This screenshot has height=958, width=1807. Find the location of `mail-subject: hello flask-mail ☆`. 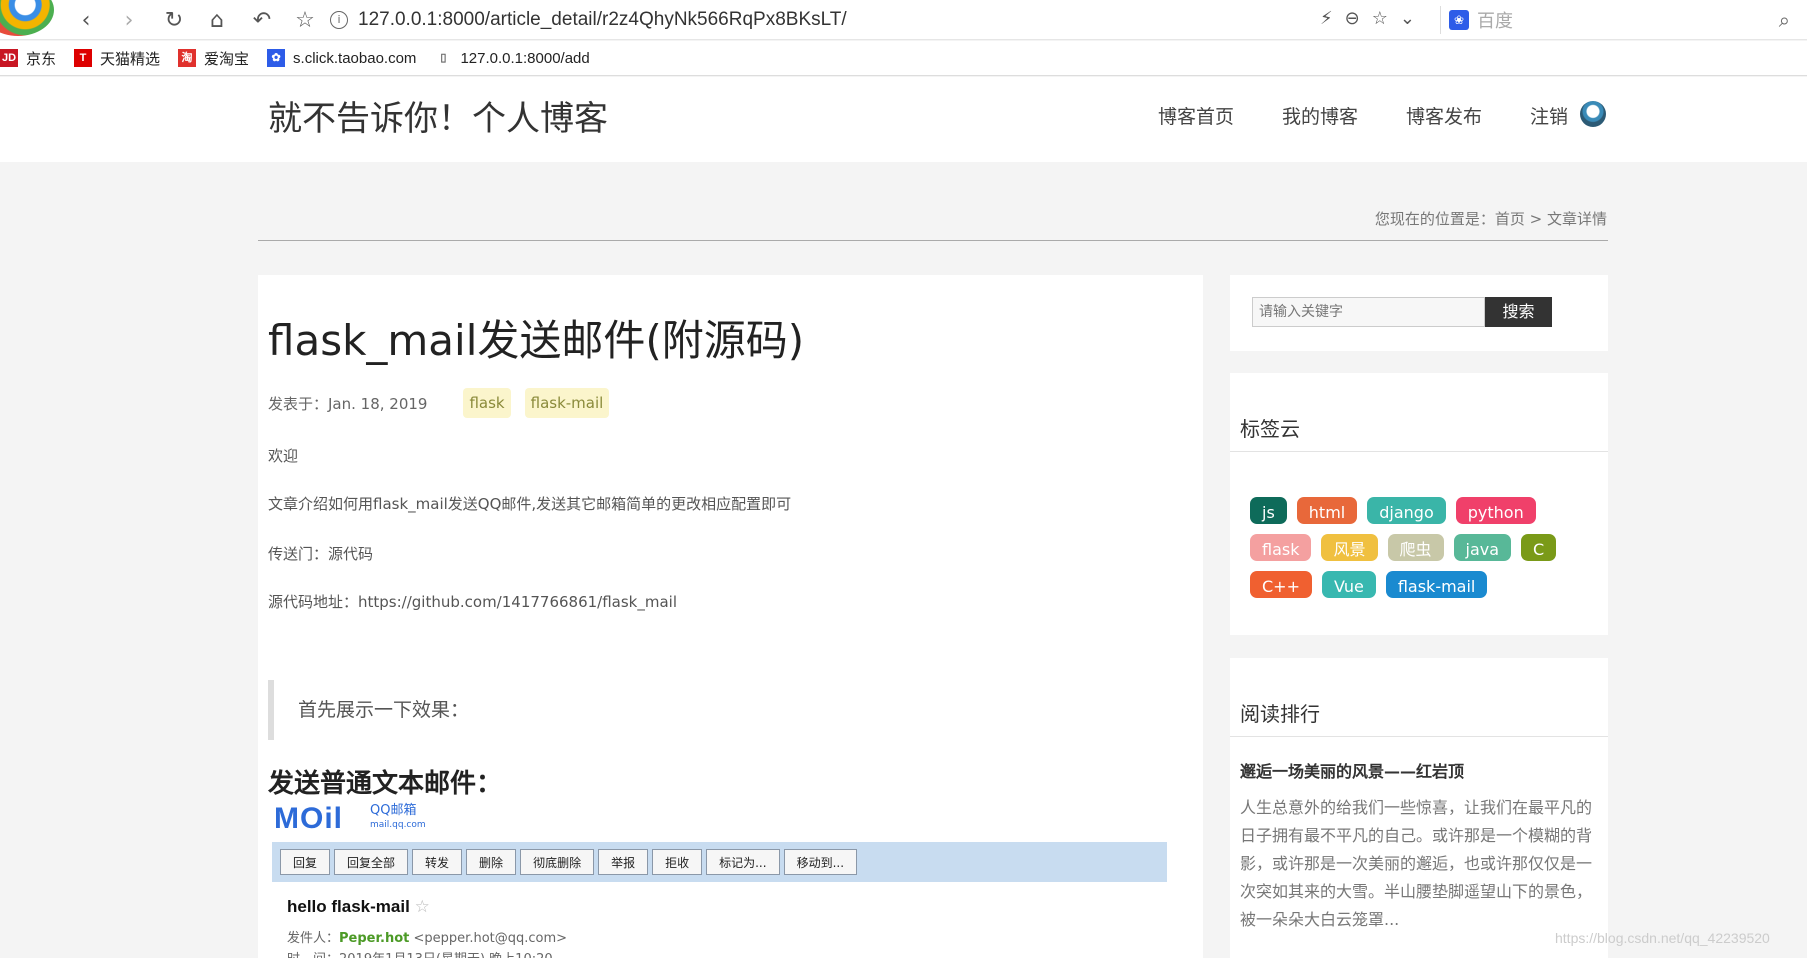

mail-subject: hello flask-mail ☆ is located at coordinates (358, 907).